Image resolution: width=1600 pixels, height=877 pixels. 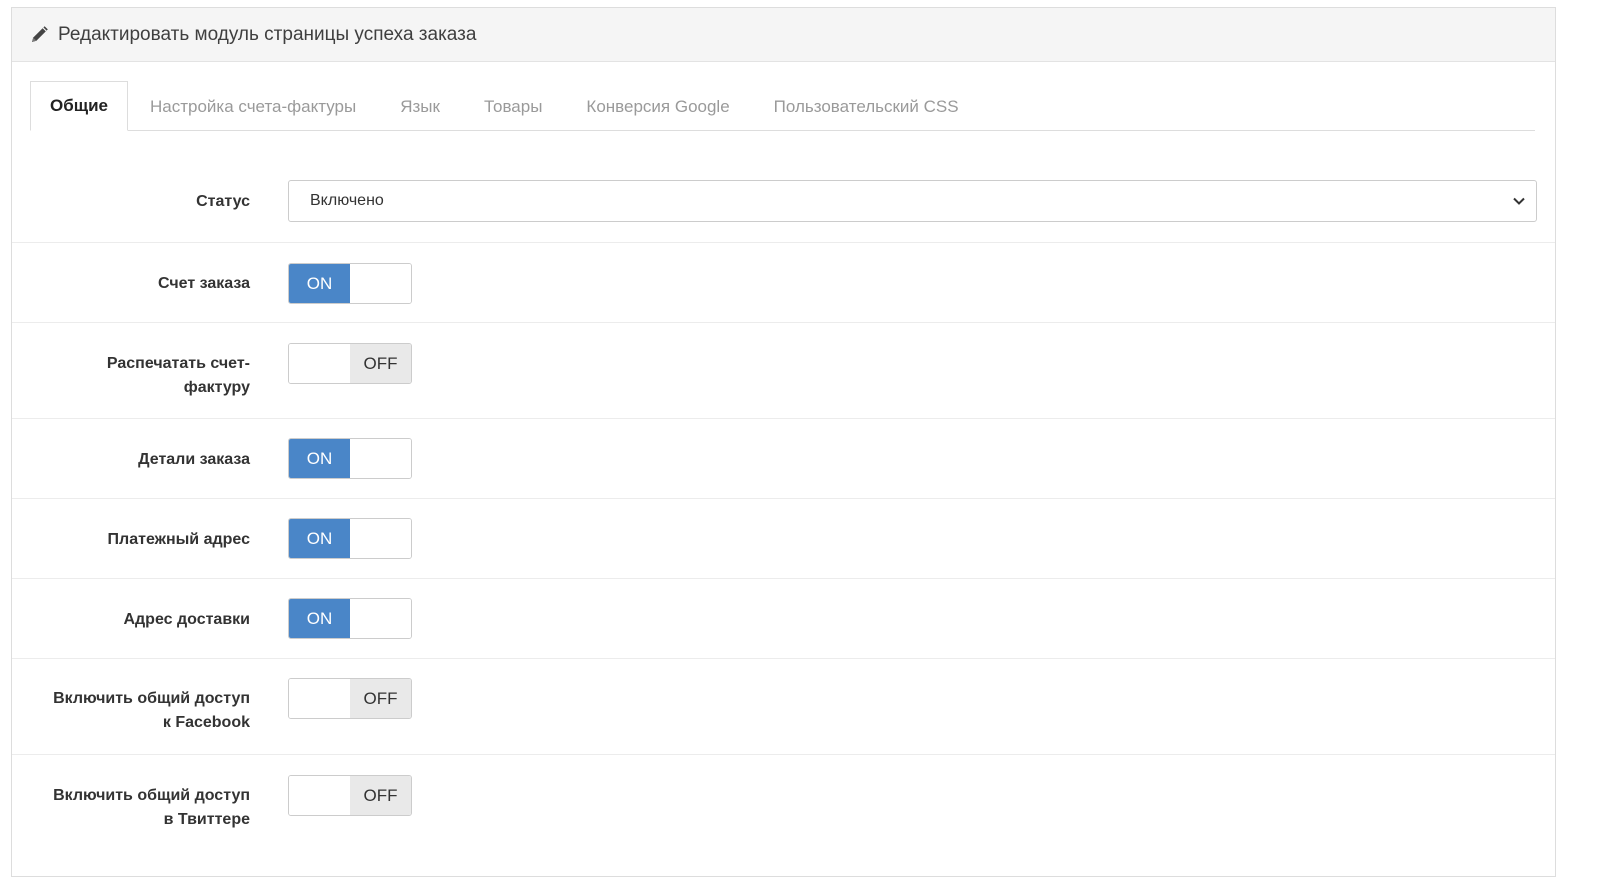 I want to click on status-select-value: Включено, so click(x=347, y=200).